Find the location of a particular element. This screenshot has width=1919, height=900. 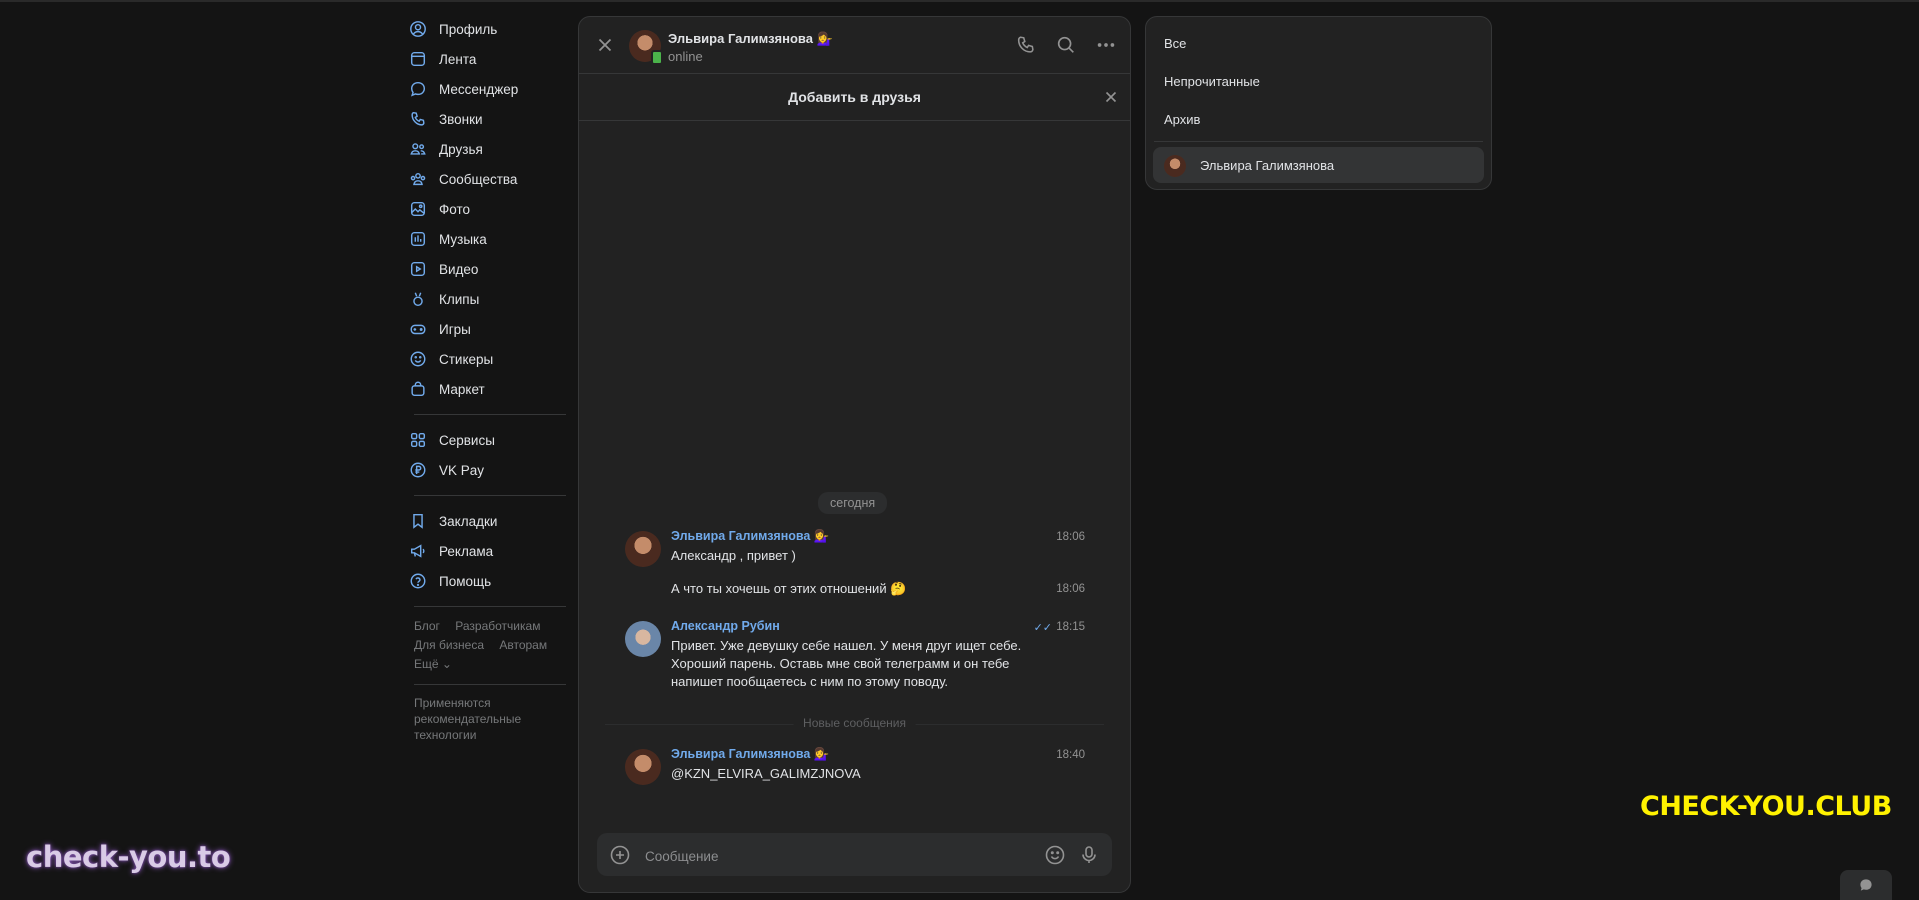

nav-item-label: Клипы is located at coordinates (459, 299).